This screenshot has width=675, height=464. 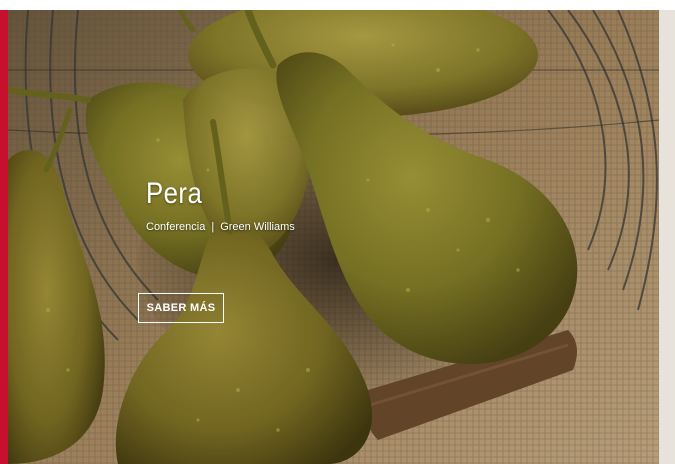 What do you see at coordinates (257, 227) in the screenshot?
I see `subtitle-variety-2: Green Williams` at bounding box center [257, 227].